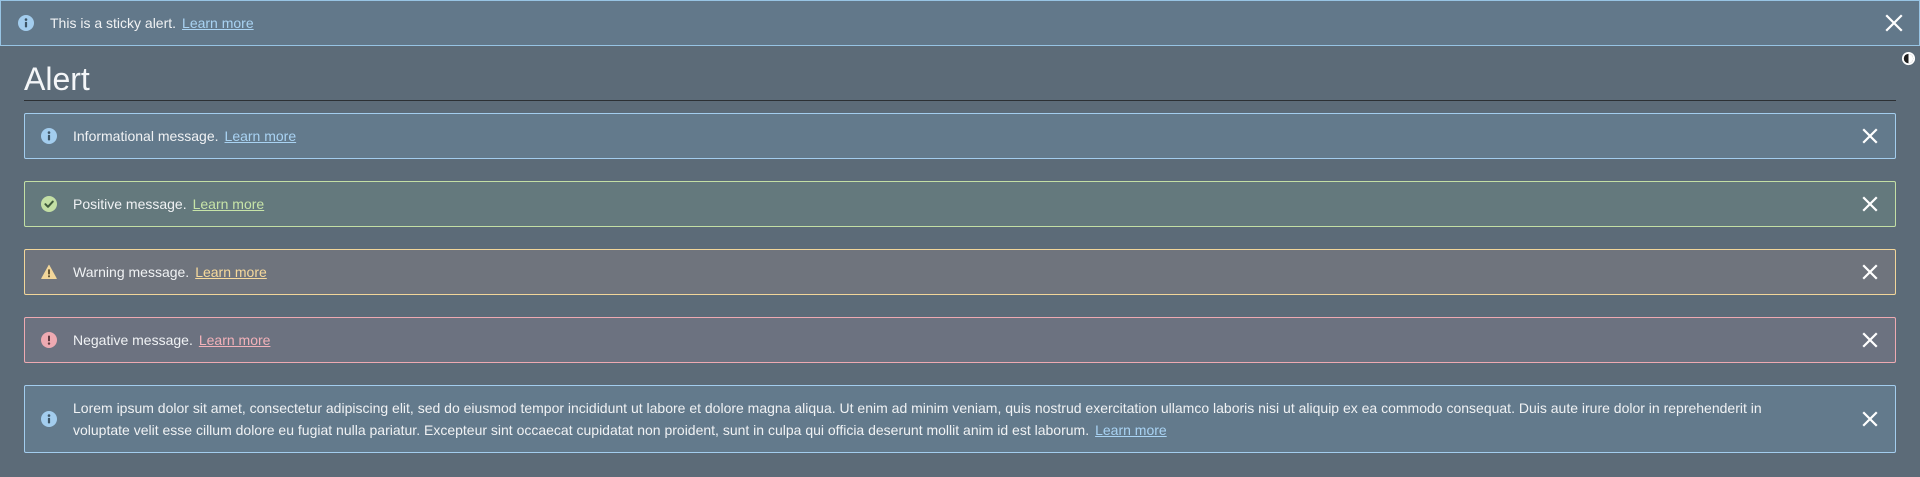 This screenshot has height=477, width=1920. Describe the element at coordinates (133, 340) in the screenshot. I see `alert-text: Negative message.` at that location.